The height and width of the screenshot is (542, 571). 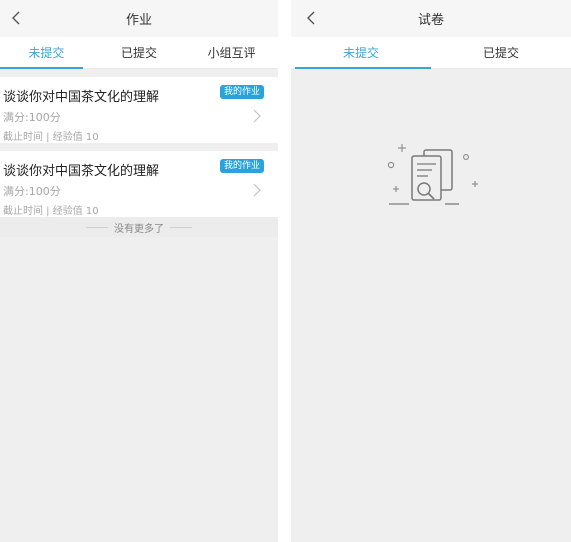 I want to click on homework-header: 作业, so click(x=139, y=18).